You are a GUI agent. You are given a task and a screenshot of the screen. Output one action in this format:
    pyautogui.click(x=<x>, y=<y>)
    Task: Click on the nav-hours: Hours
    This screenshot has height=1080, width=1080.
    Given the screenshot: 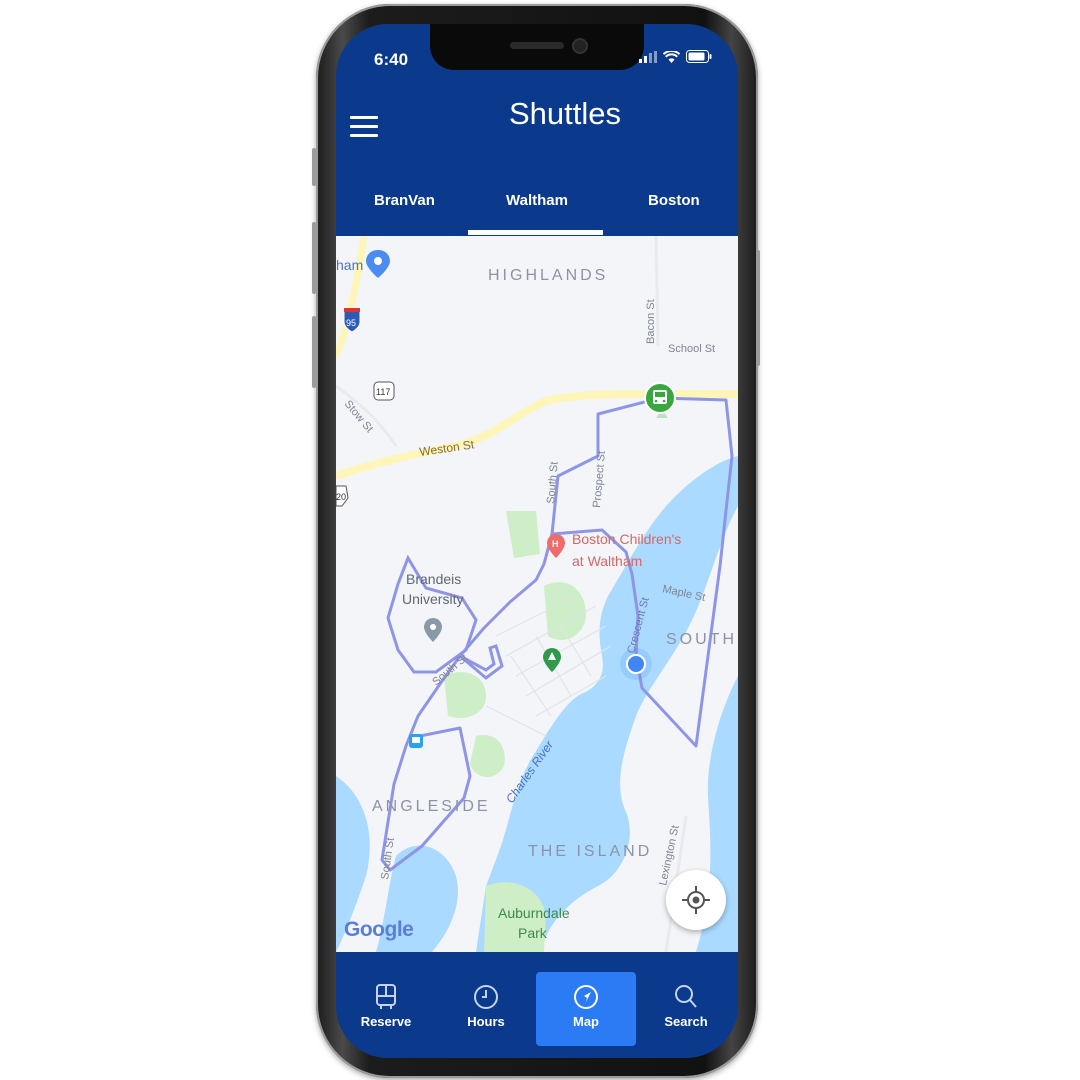 What is the action you would take?
    pyautogui.click(x=486, y=1009)
    